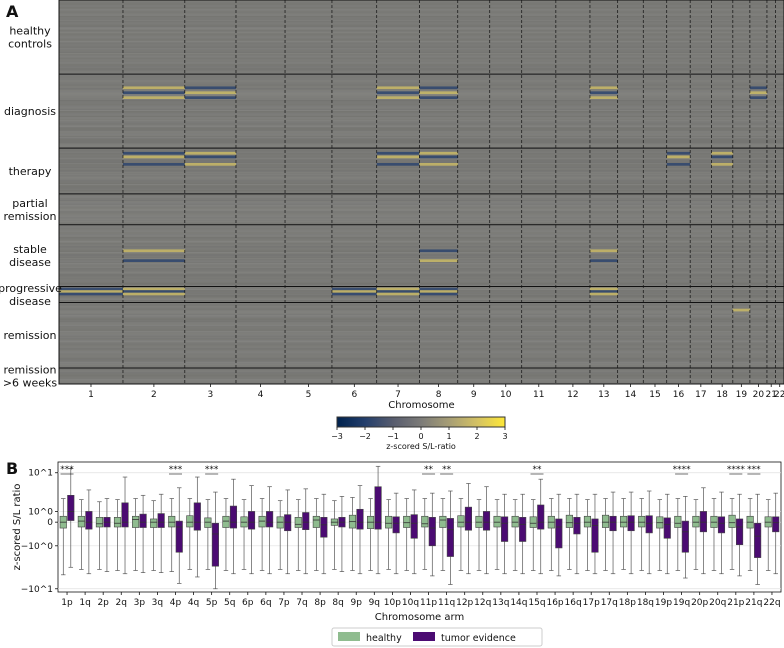 The width and height of the screenshot is (784, 648). I want to click on x-tick-label: 4p, so click(176, 603).